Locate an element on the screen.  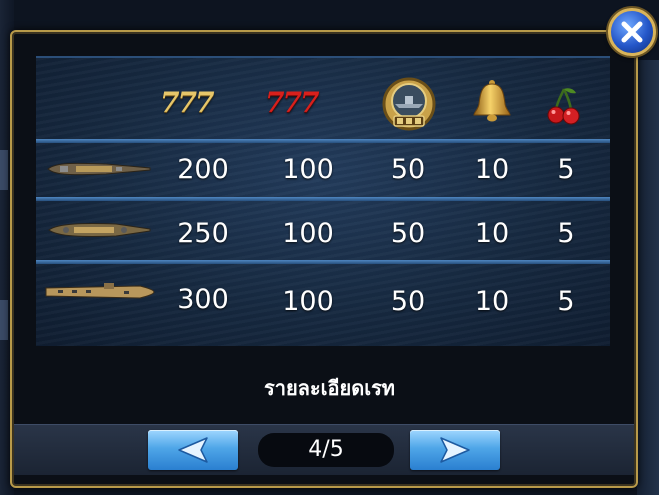
bonus-coin-icon is located at coordinates (409, 104).